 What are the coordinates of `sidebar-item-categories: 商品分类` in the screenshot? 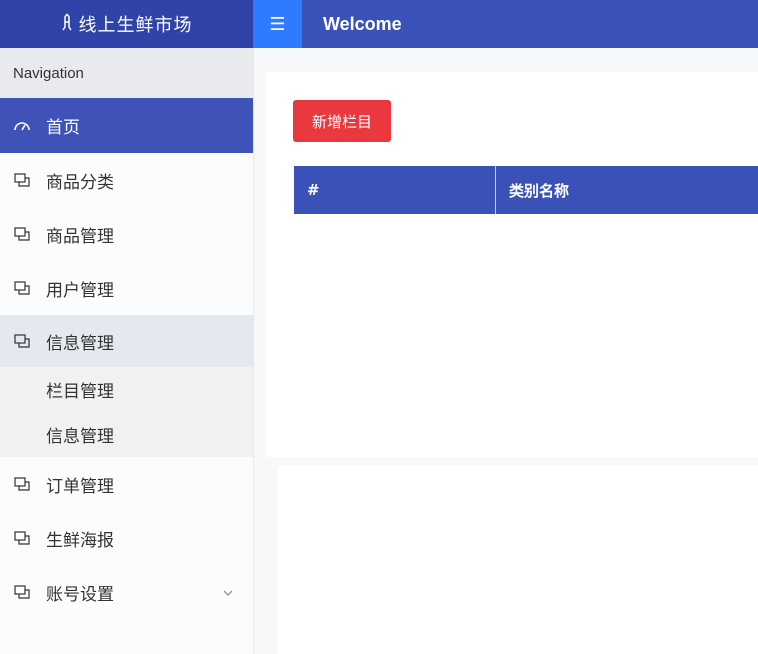 It's located at (126, 180).